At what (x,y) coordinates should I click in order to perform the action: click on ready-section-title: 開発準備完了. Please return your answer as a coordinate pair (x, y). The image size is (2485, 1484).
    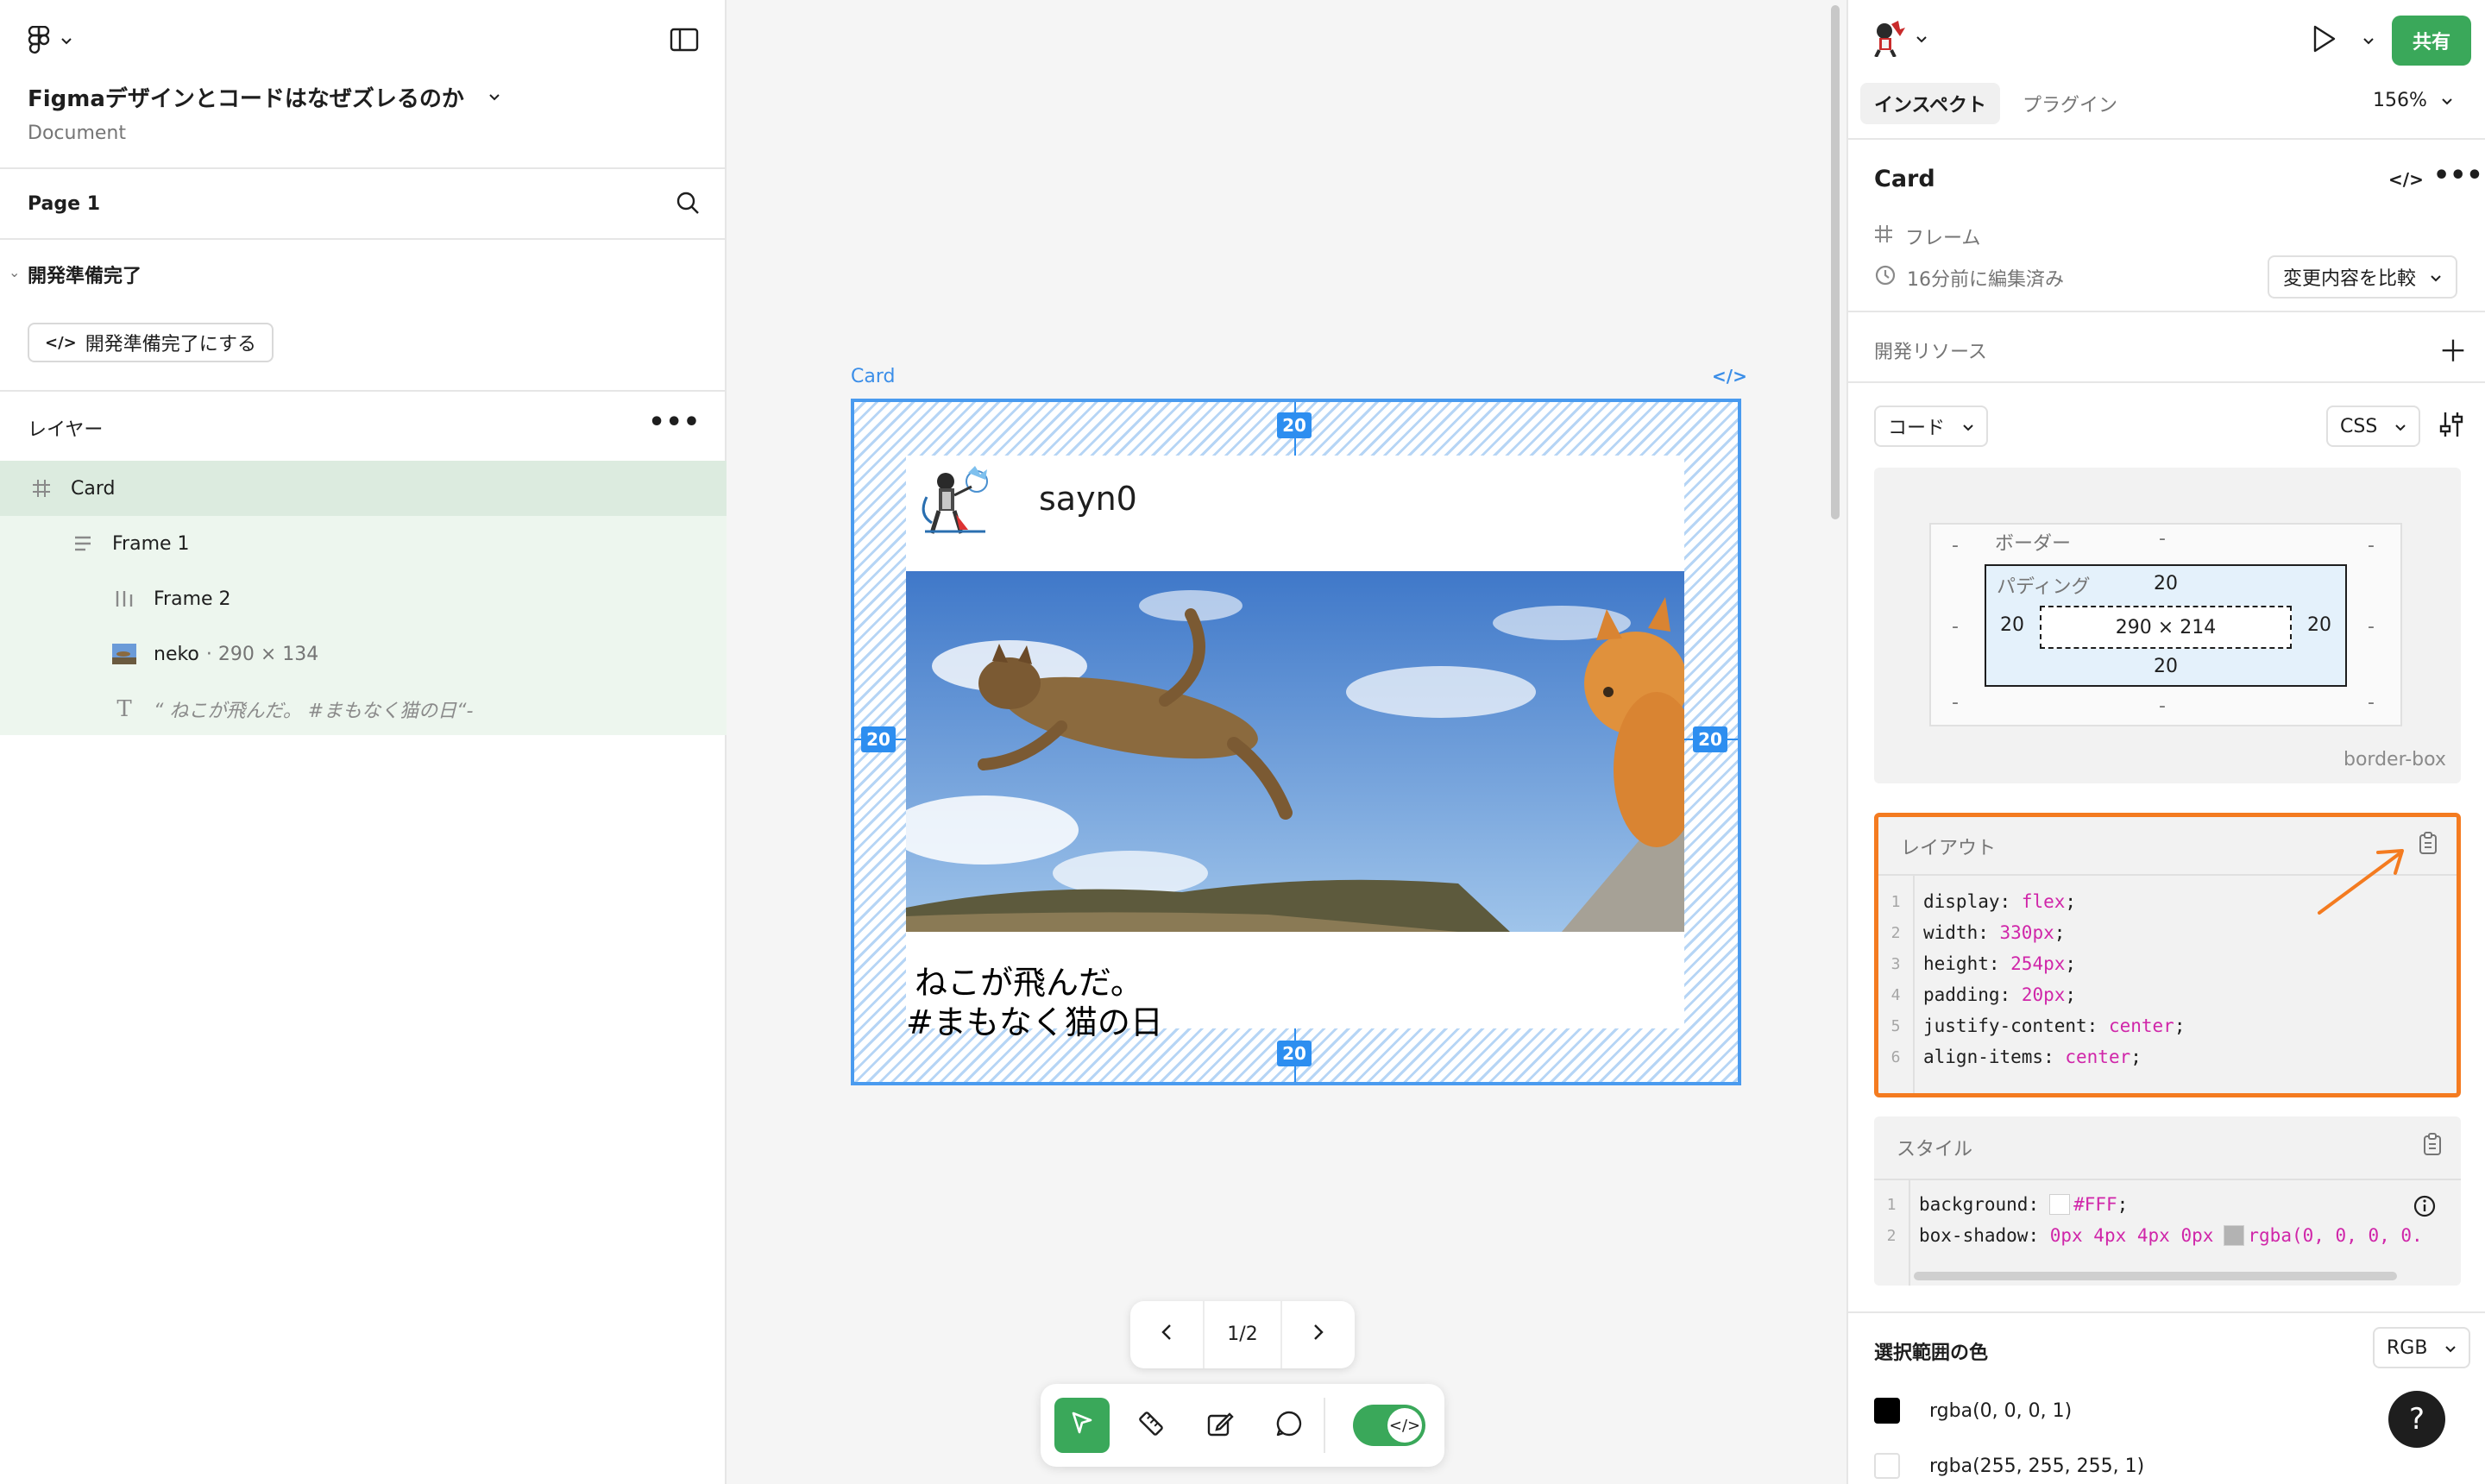
    Looking at the image, I should click on (85, 276).